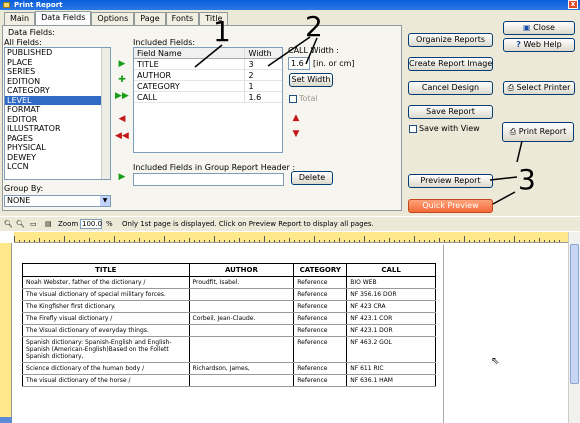 The height and width of the screenshot is (423, 580). Describe the element at coordinates (63, 18) in the screenshot. I see `tab-data-fields: Data Fields` at that location.